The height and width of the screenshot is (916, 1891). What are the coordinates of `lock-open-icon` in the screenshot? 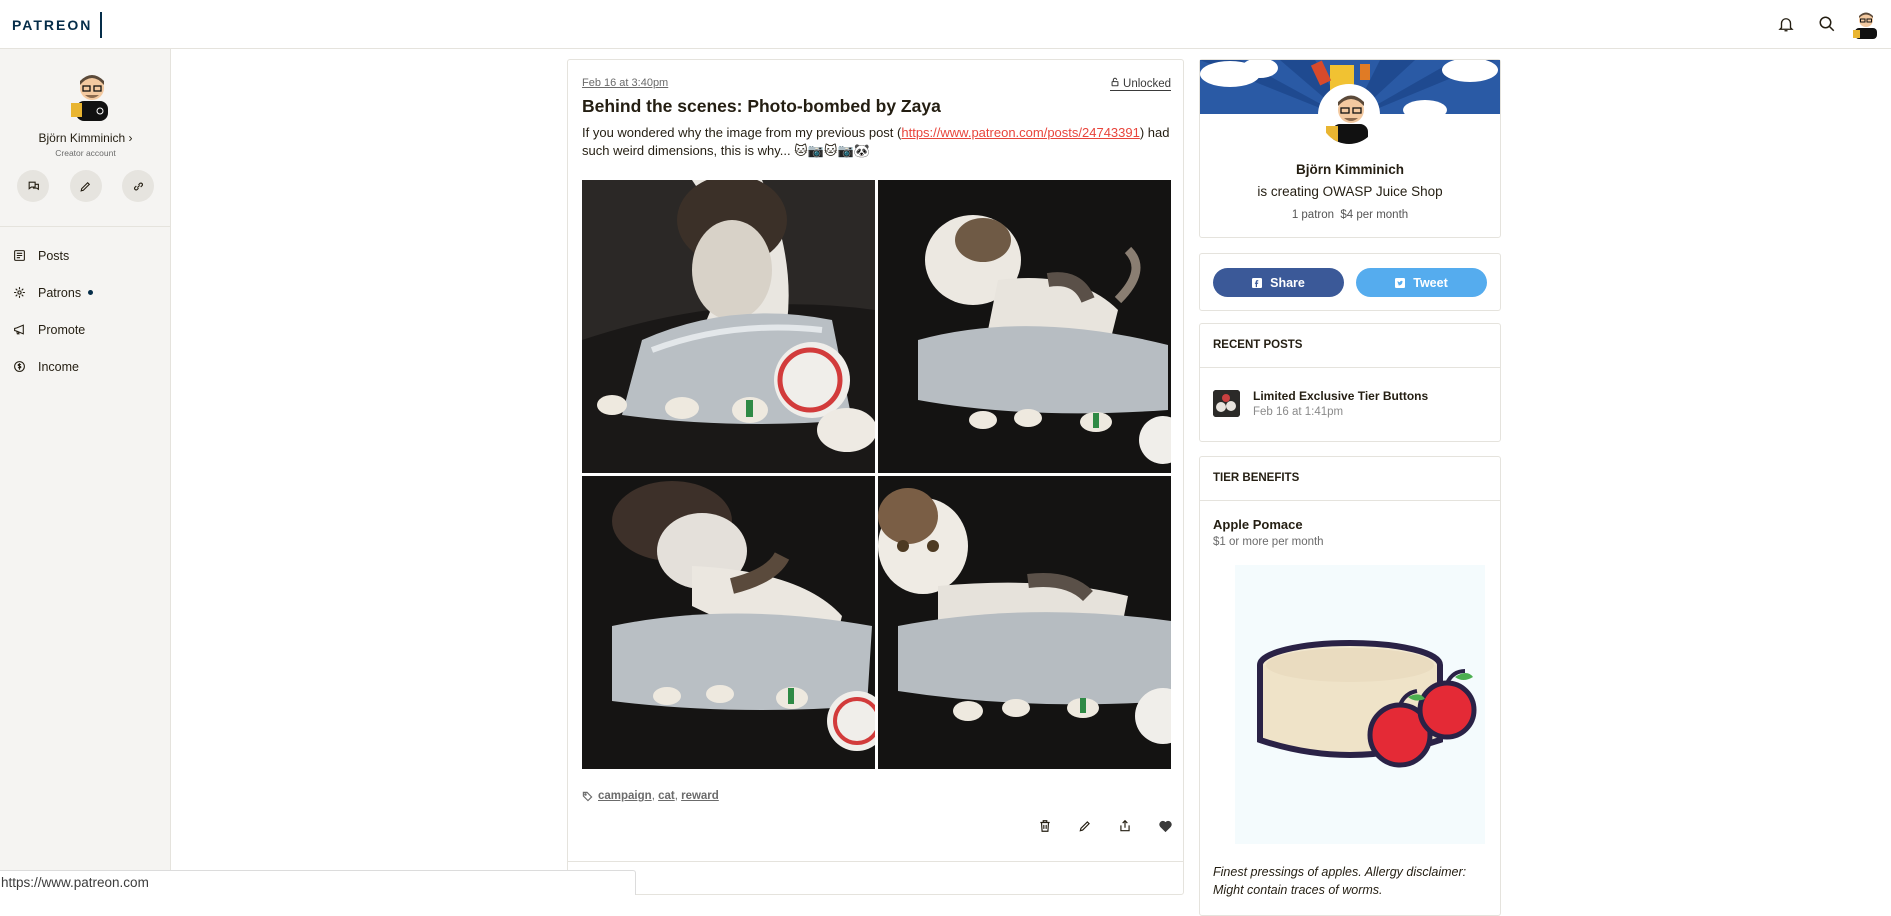 It's located at (1115, 83).